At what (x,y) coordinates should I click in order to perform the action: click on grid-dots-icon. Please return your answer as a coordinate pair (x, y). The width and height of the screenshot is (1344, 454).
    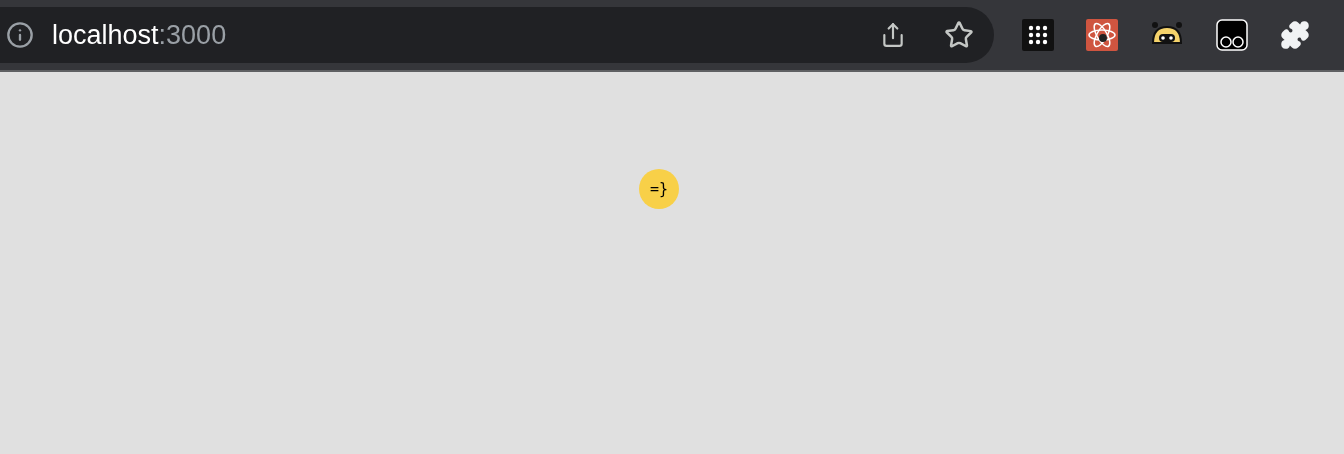
    Looking at the image, I should click on (1038, 35).